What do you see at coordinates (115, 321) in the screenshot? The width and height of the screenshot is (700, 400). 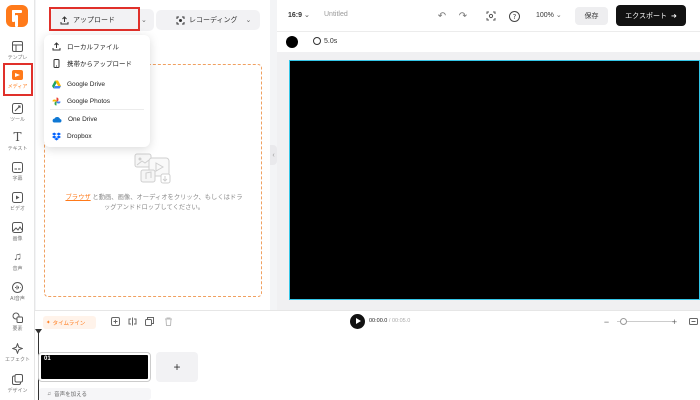 I see `add-track-icon` at bounding box center [115, 321].